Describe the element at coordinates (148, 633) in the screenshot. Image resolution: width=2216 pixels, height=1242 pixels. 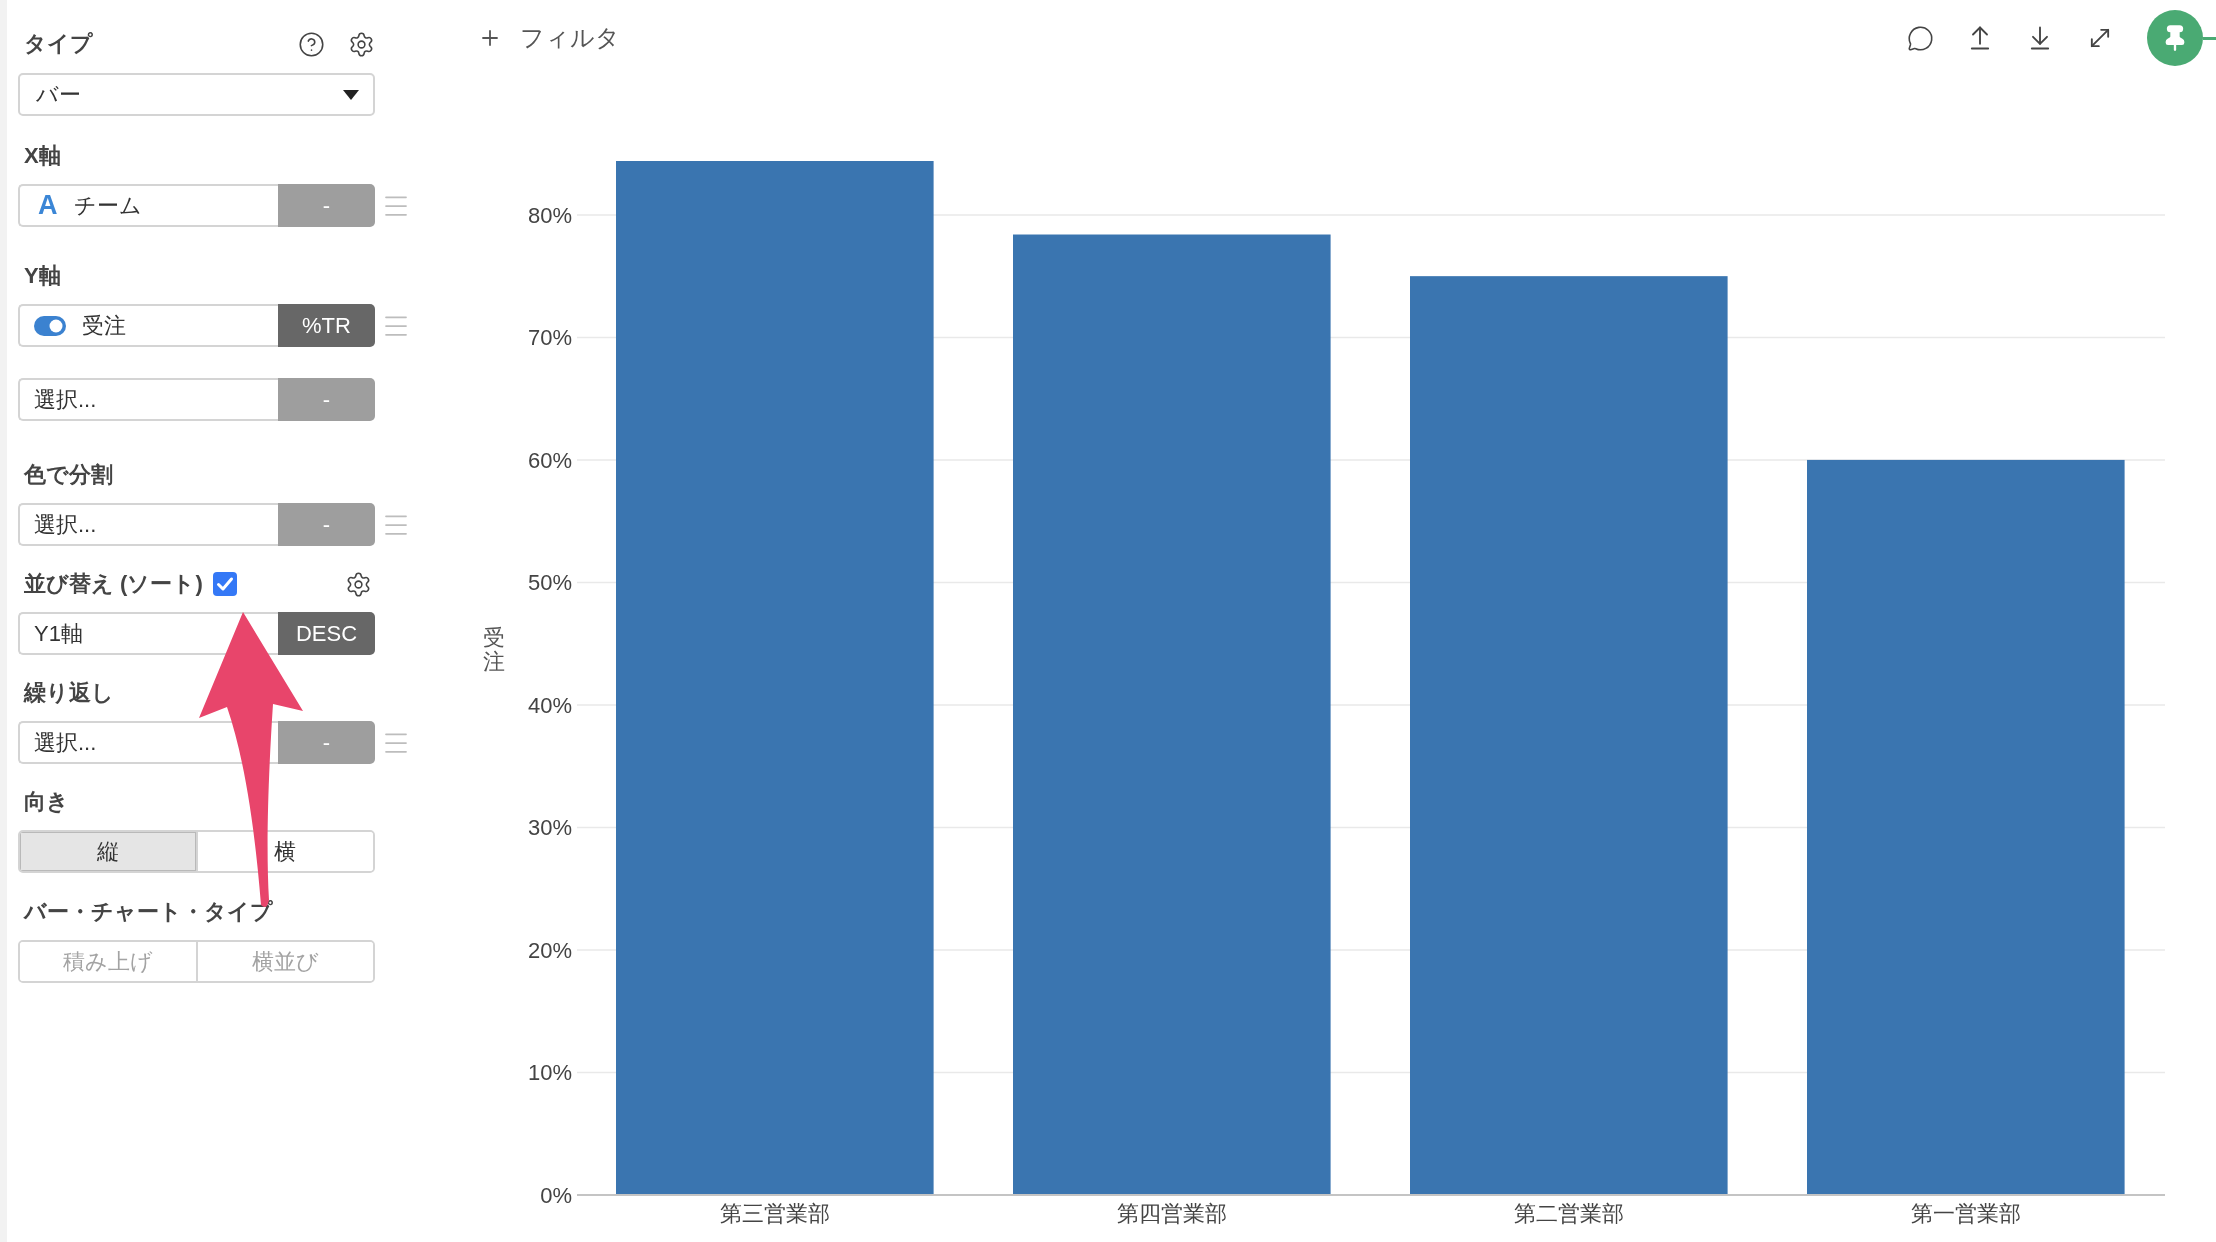
I see `field-select: Y1軸` at that location.